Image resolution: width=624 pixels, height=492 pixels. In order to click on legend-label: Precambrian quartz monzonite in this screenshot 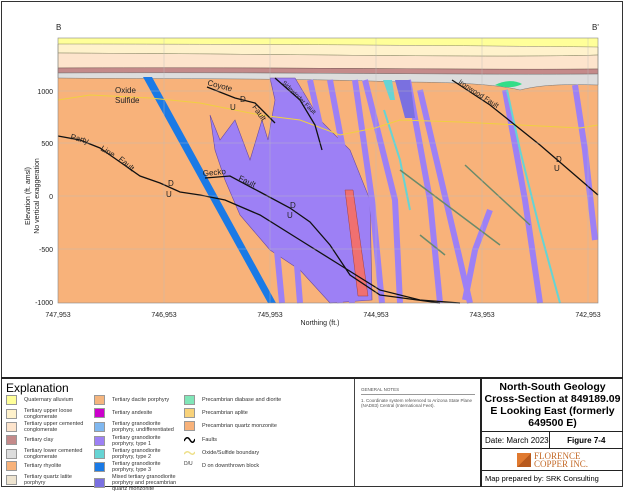, I will do `click(239, 426)`.